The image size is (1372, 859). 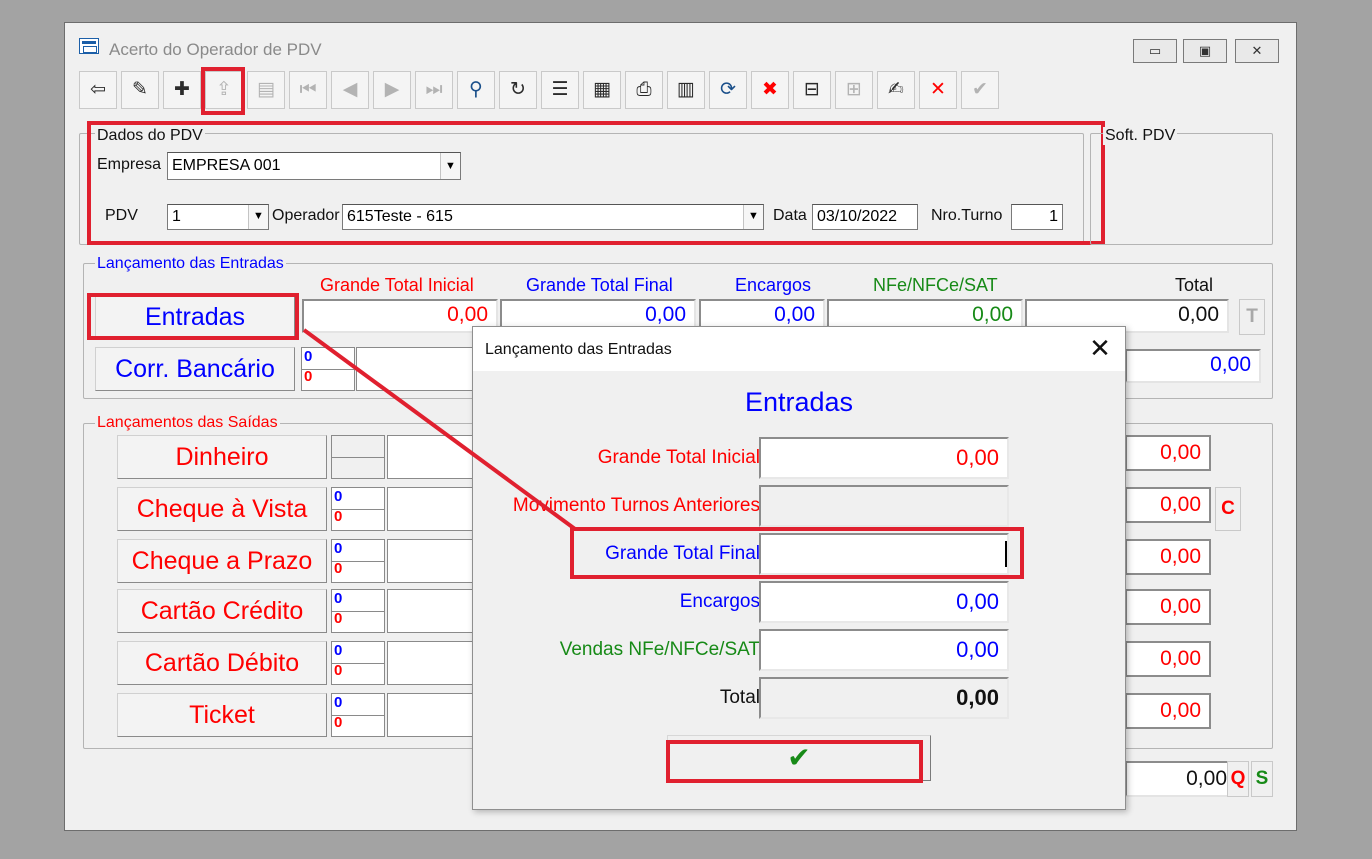 What do you see at coordinates (190, 264) in the screenshot?
I see `entradas-group-title: Lançamento das Entradas` at bounding box center [190, 264].